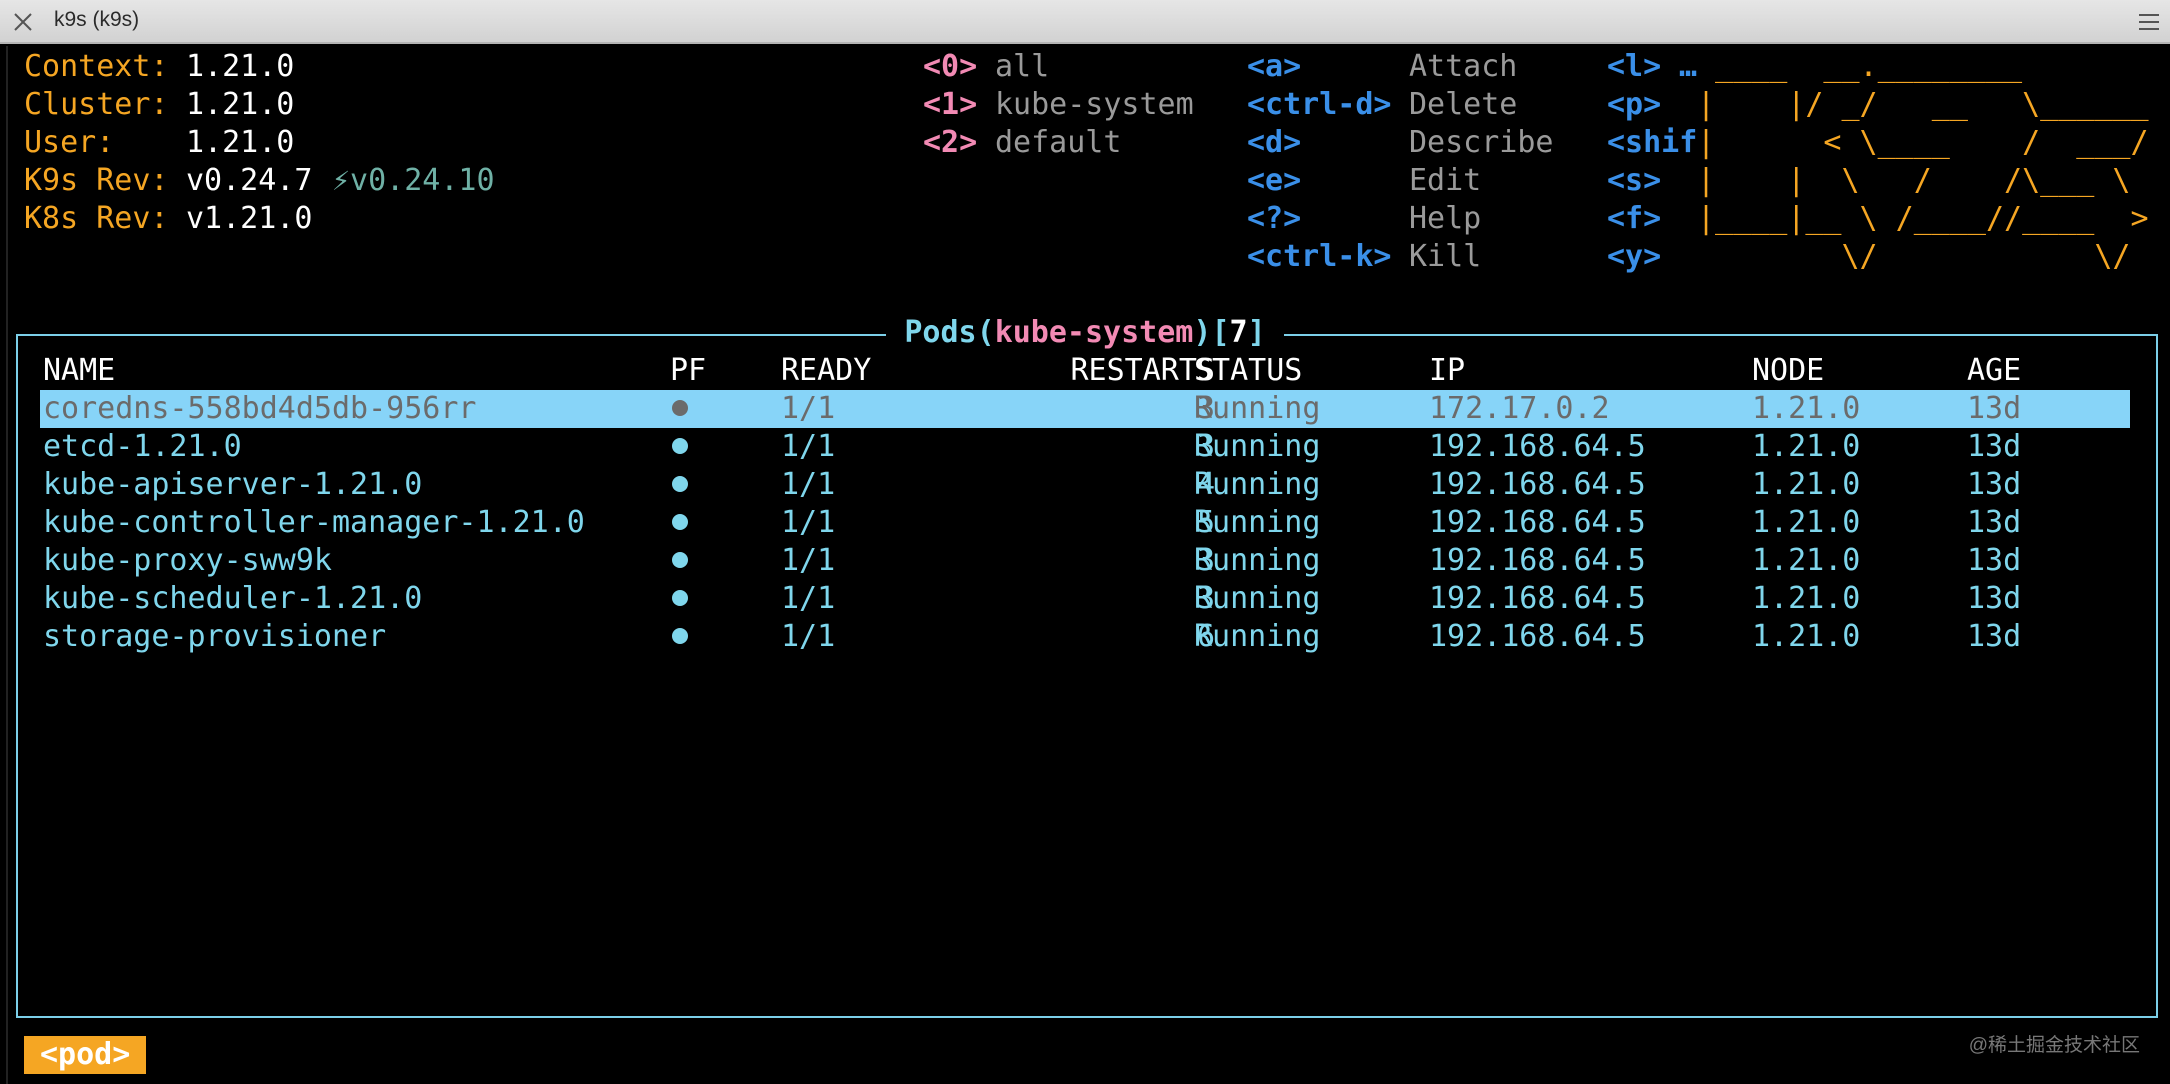 This screenshot has height=1084, width=2170. Describe the element at coordinates (985, 332) in the screenshot. I see `panel-paren-open: (` at that location.